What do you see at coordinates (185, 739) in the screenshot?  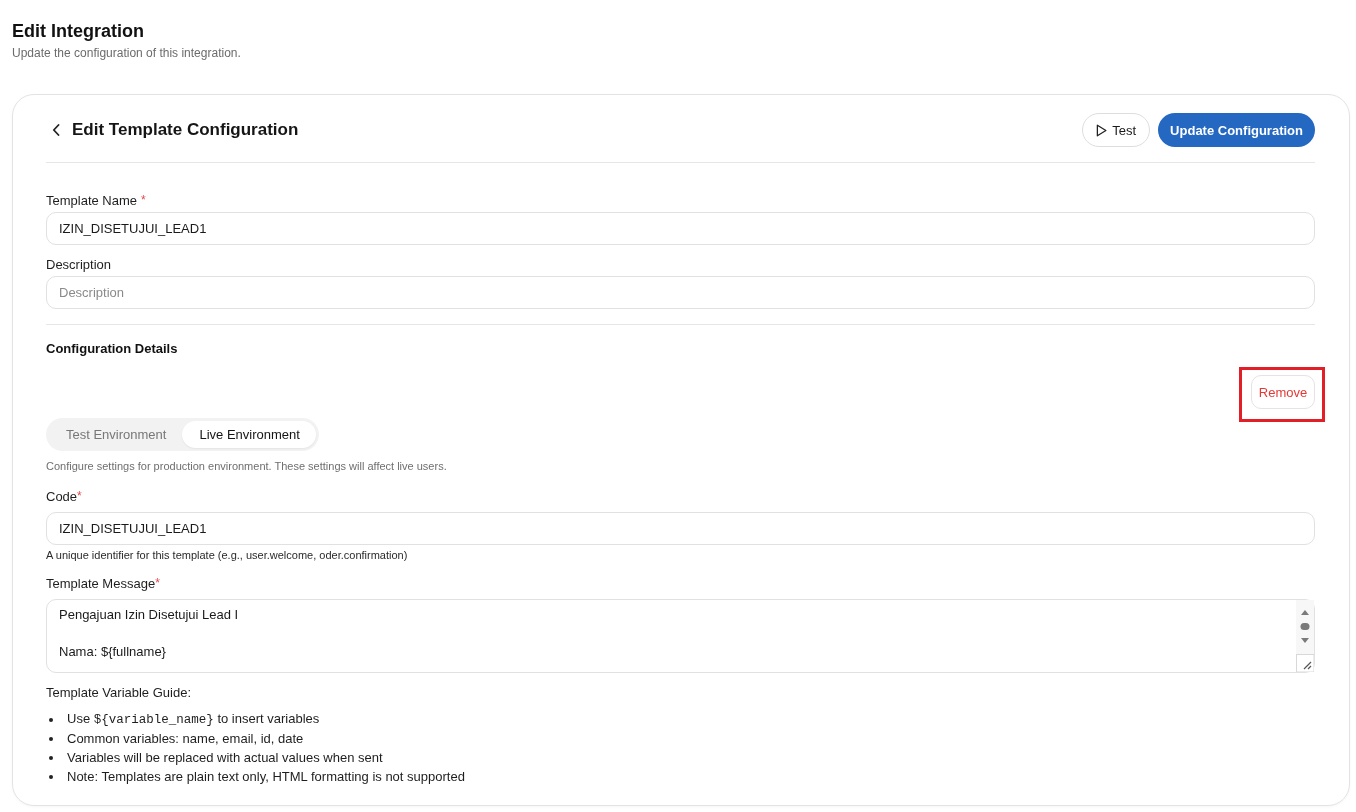 I see `guide-item: Common variables: name, email, id, date` at bounding box center [185, 739].